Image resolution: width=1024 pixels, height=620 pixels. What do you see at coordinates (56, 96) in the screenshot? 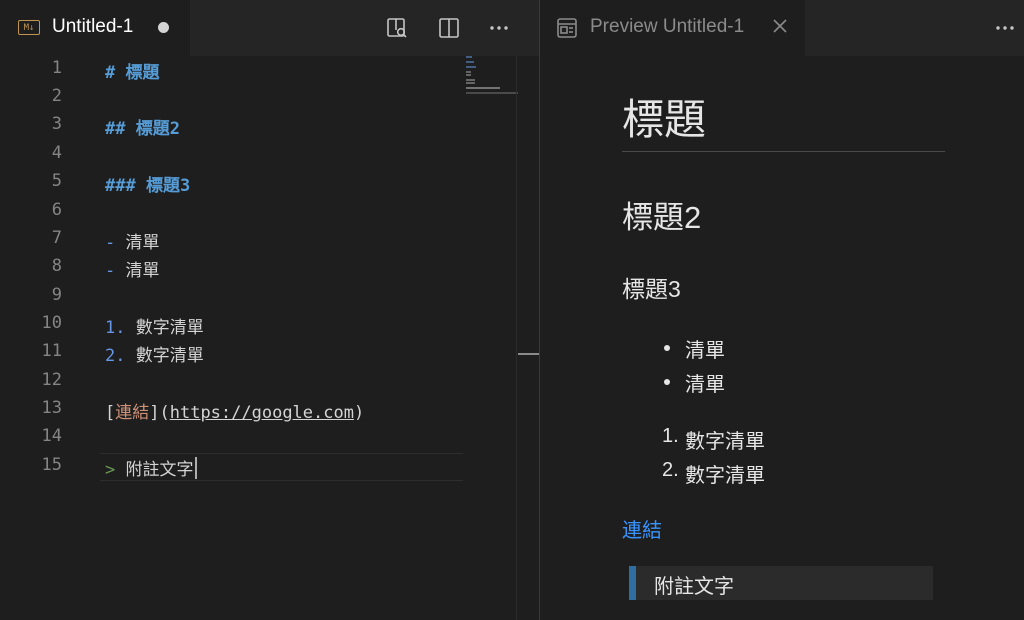
I see `line-number: 2` at bounding box center [56, 96].